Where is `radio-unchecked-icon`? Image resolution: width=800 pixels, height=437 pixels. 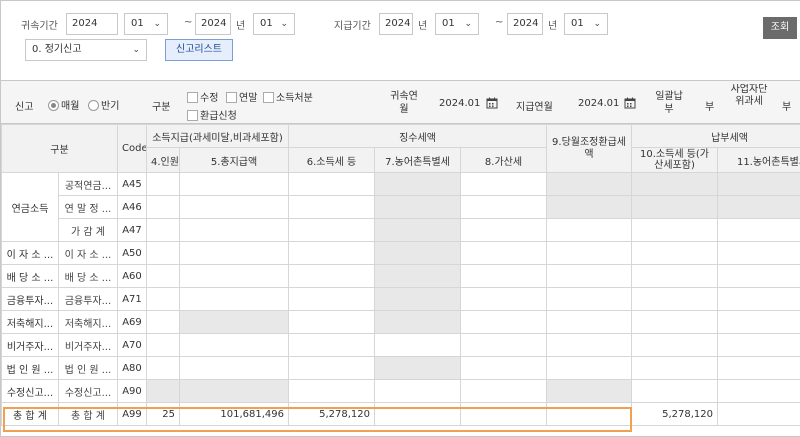
radio-unchecked-icon is located at coordinates (93, 105).